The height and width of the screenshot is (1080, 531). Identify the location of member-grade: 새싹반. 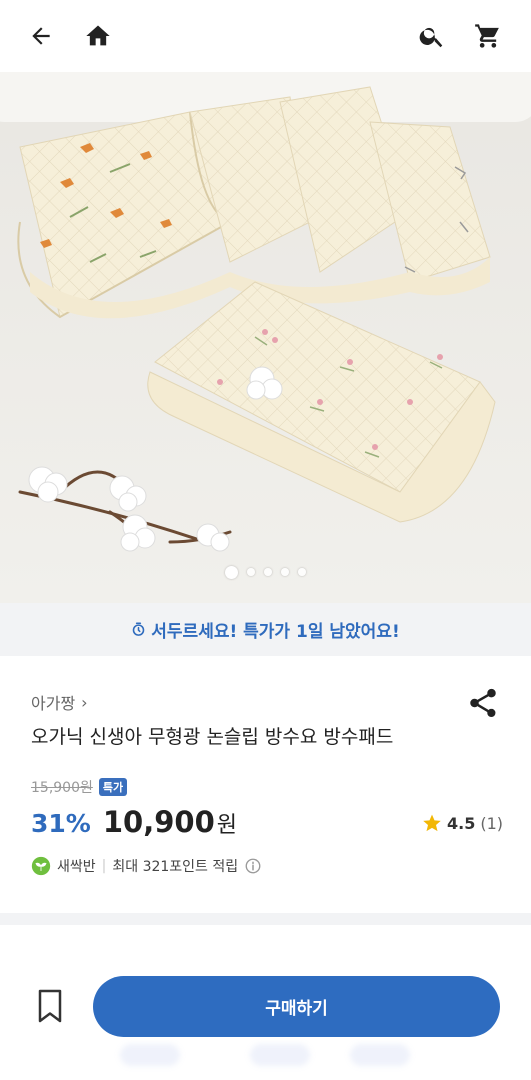
(76, 867).